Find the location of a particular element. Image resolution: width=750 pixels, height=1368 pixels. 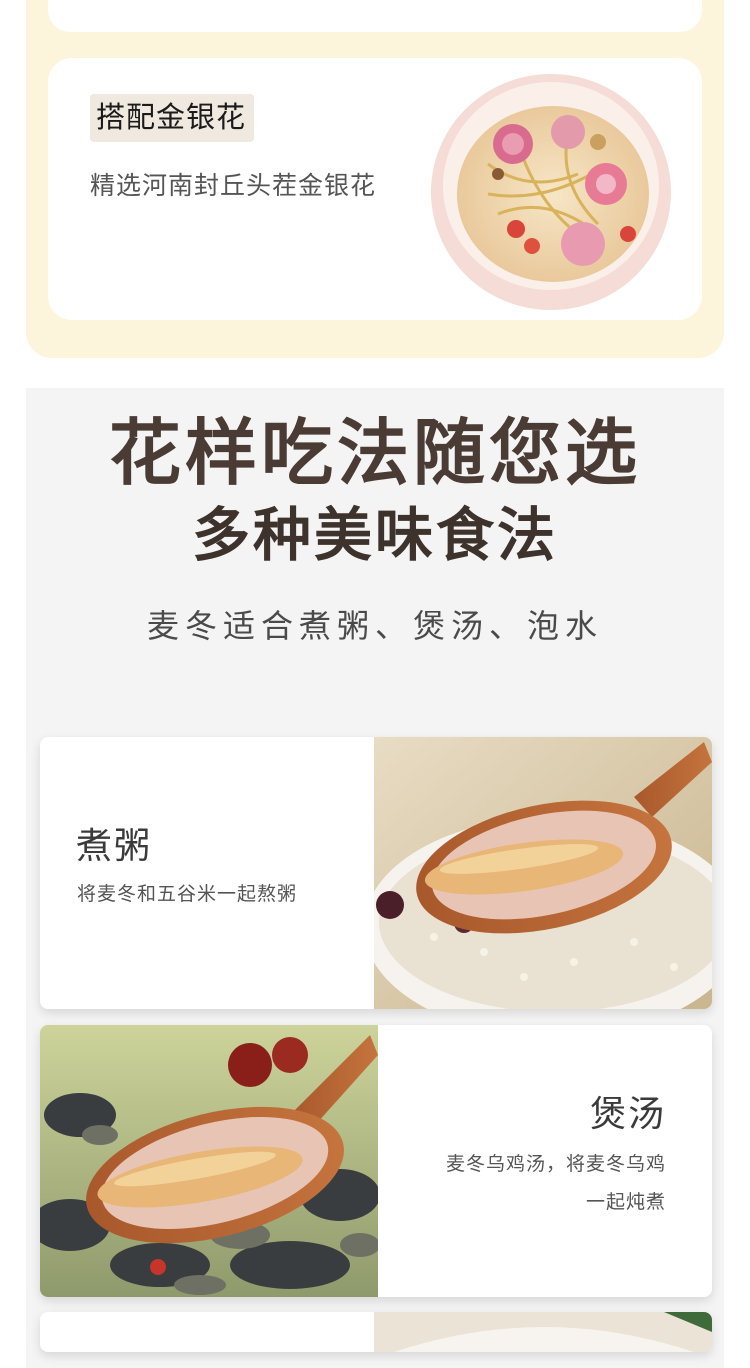

recipe-description-line: 一起炖煮 is located at coordinates (625, 1202).